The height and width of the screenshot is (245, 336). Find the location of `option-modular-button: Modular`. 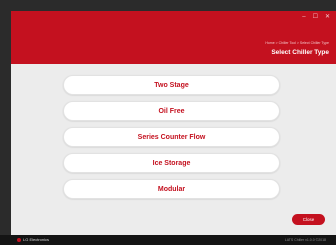

option-modular-button: Modular is located at coordinates (171, 189).